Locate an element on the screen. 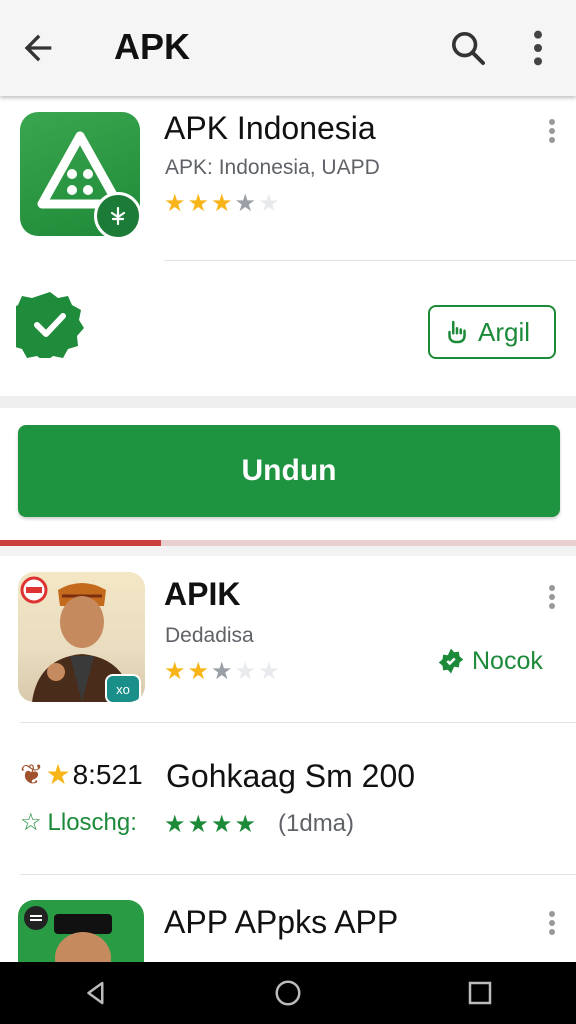 The height and width of the screenshot is (1024, 576). open-button: Argil is located at coordinates (492, 332).